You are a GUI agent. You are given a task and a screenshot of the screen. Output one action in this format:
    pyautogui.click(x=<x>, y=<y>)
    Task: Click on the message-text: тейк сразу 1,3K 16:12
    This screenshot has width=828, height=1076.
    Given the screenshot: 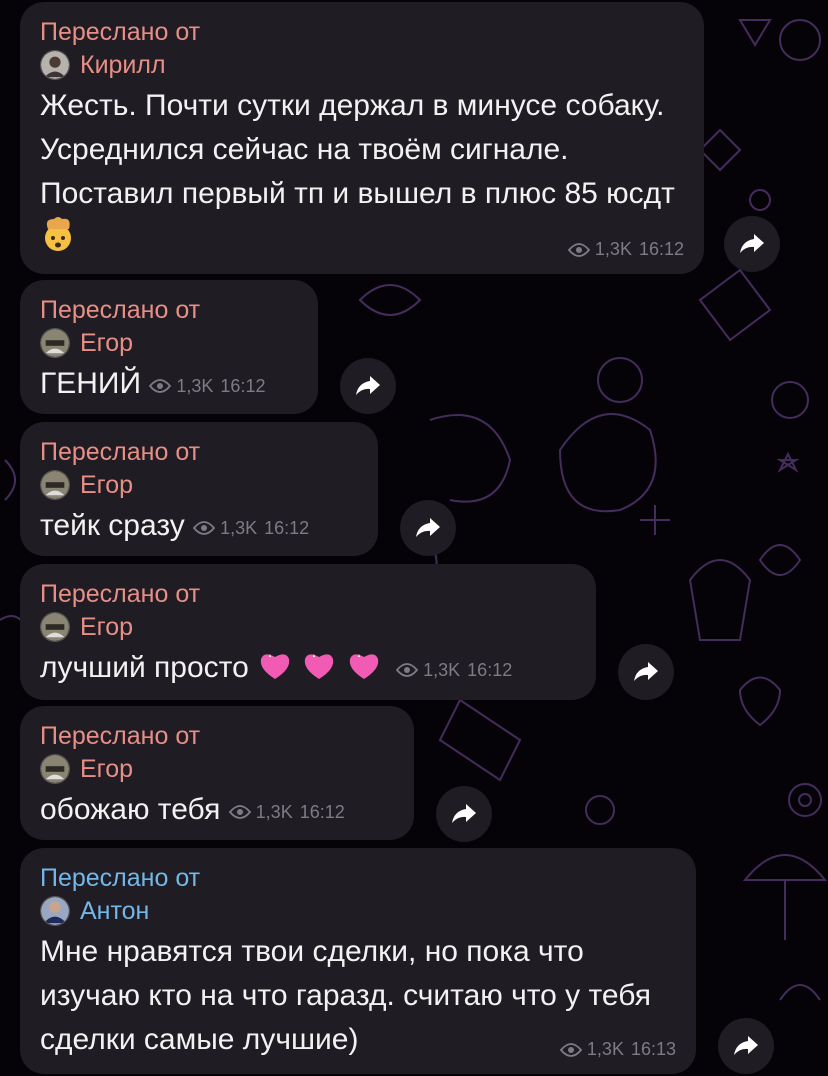 What is the action you would take?
    pyautogui.click(x=199, y=527)
    